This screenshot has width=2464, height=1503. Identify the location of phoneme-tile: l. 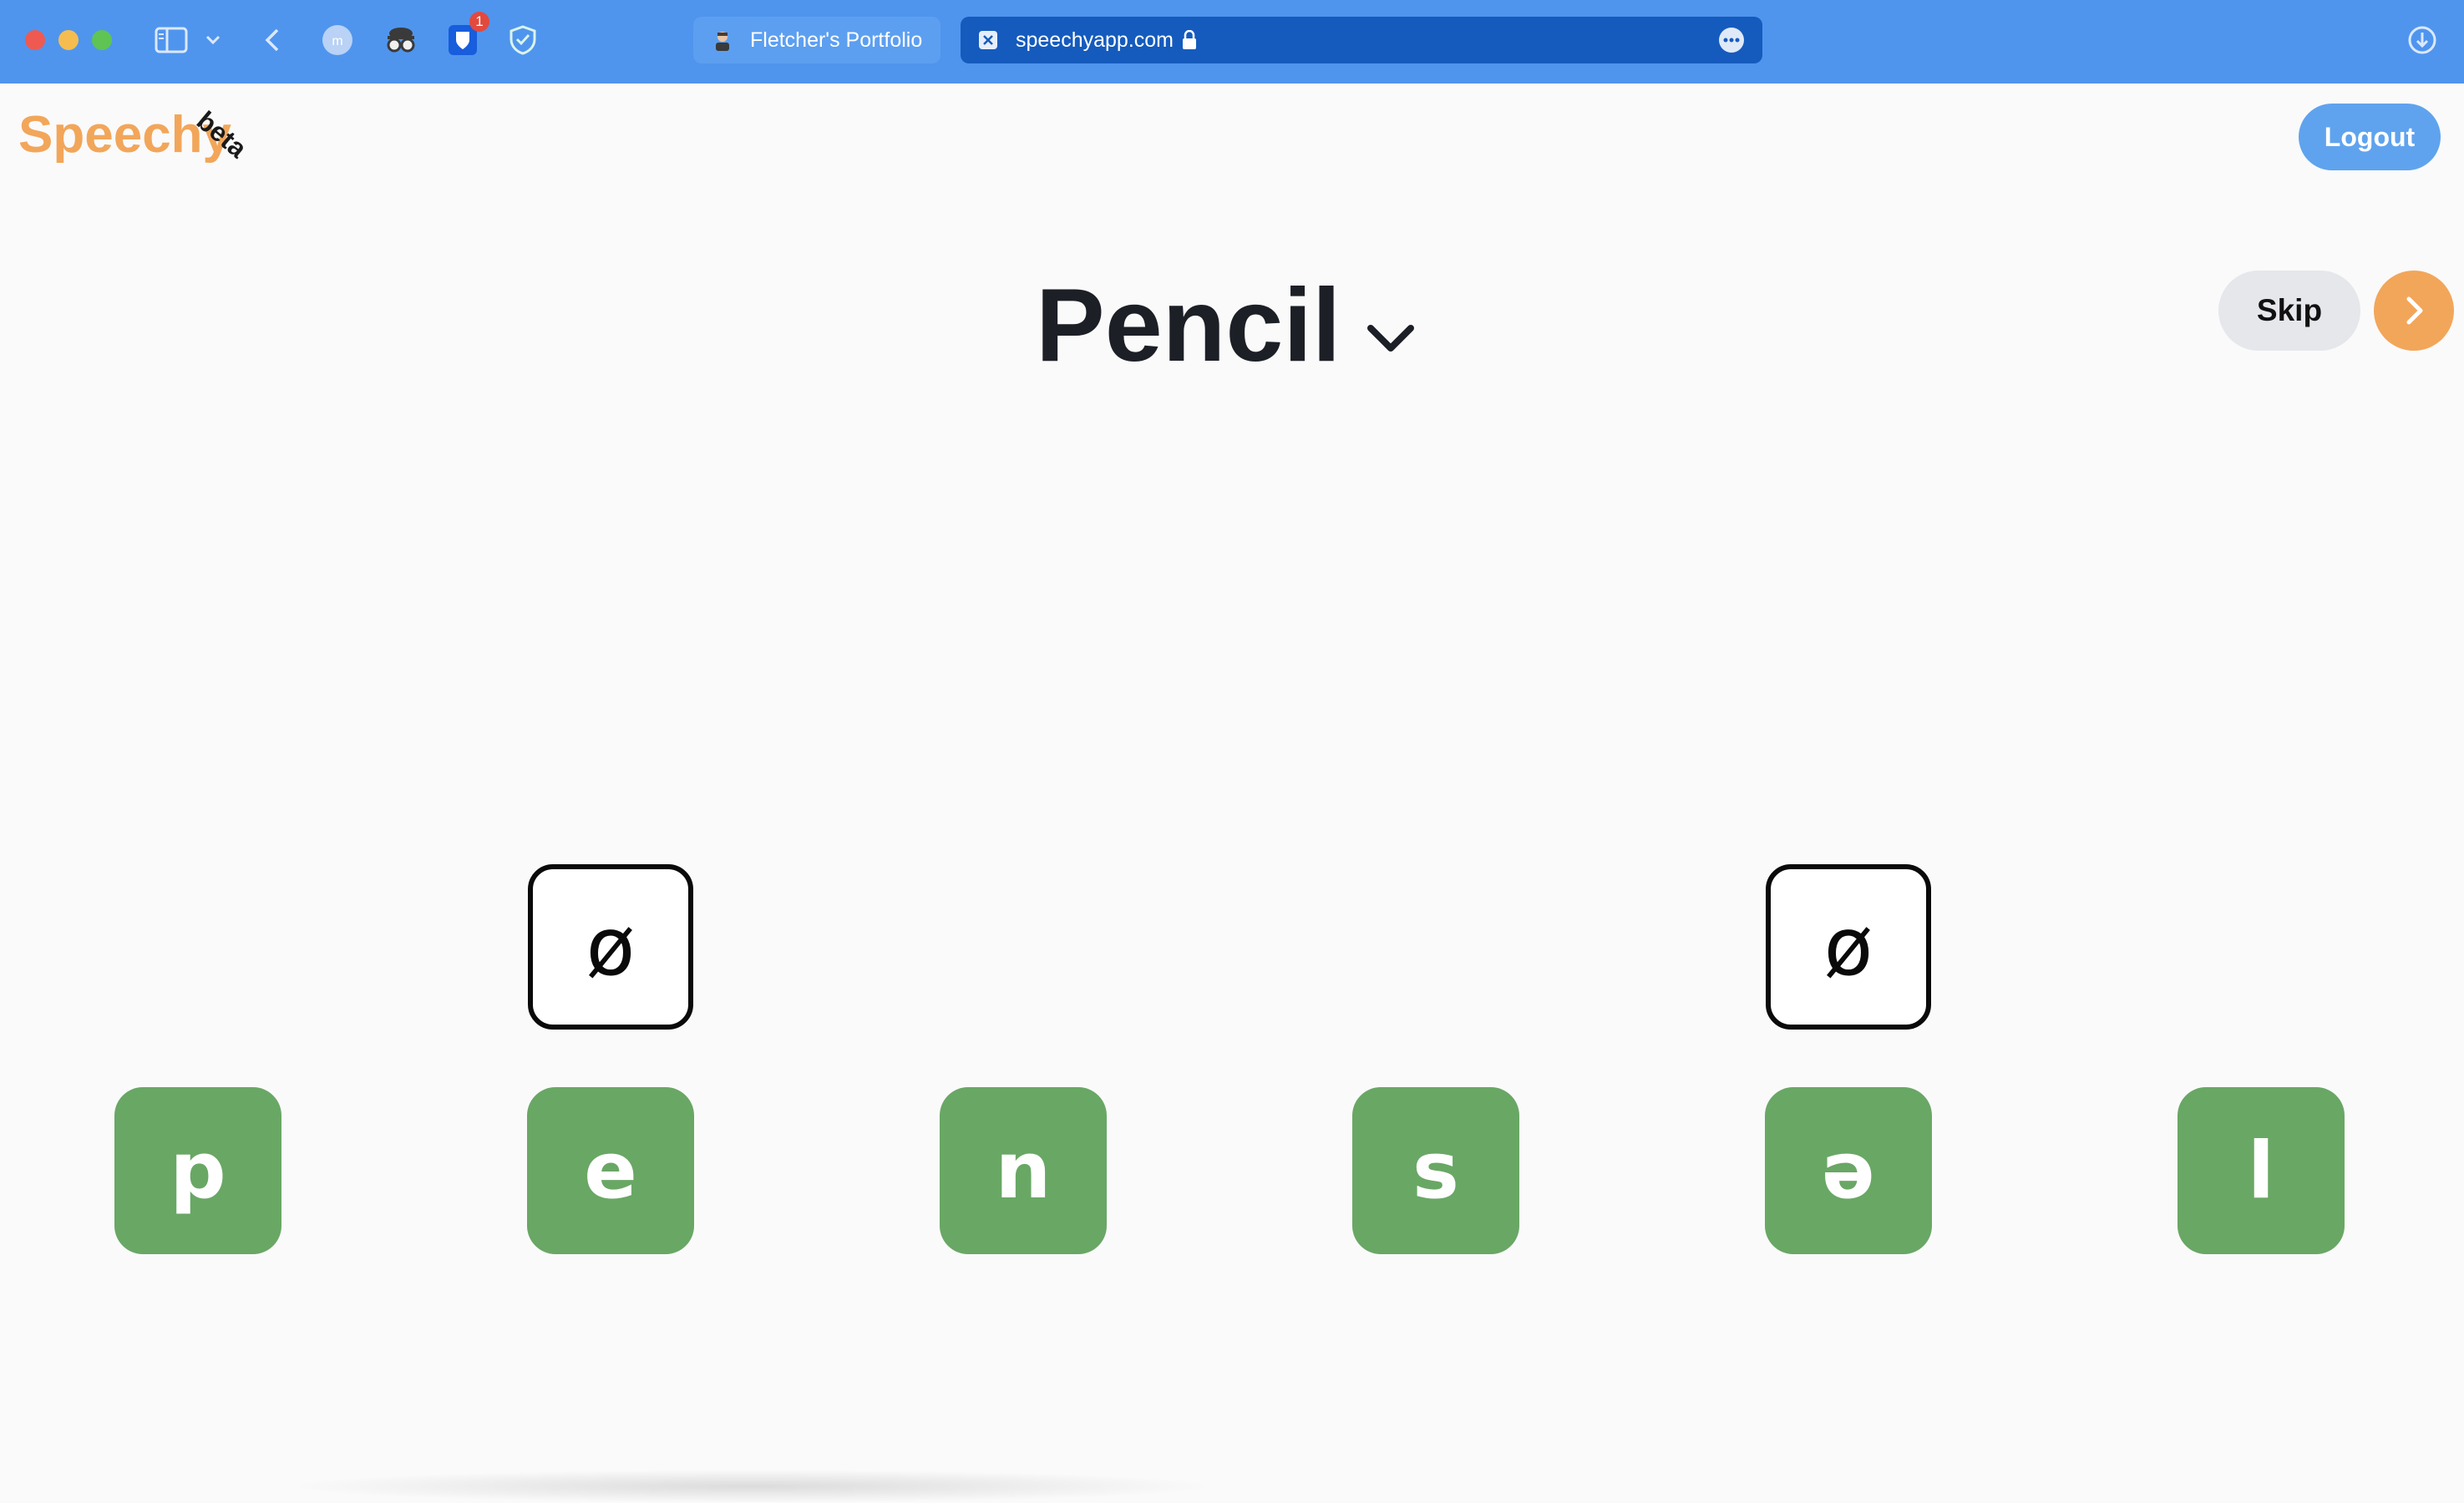
(2262, 1170).